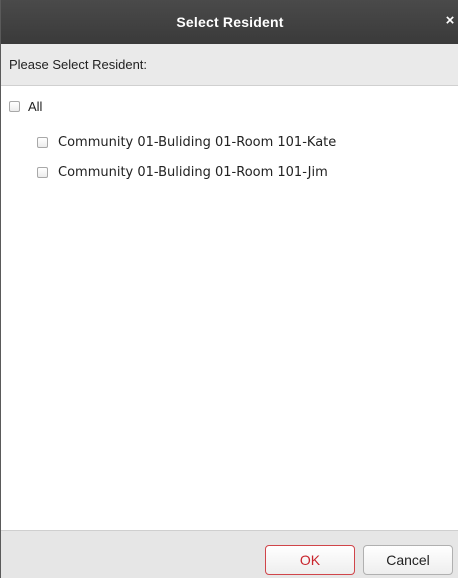 This screenshot has height=578, width=458. Describe the element at coordinates (229, 65) in the screenshot. I see `prompt-bar: Please Select Resident:` at that location.